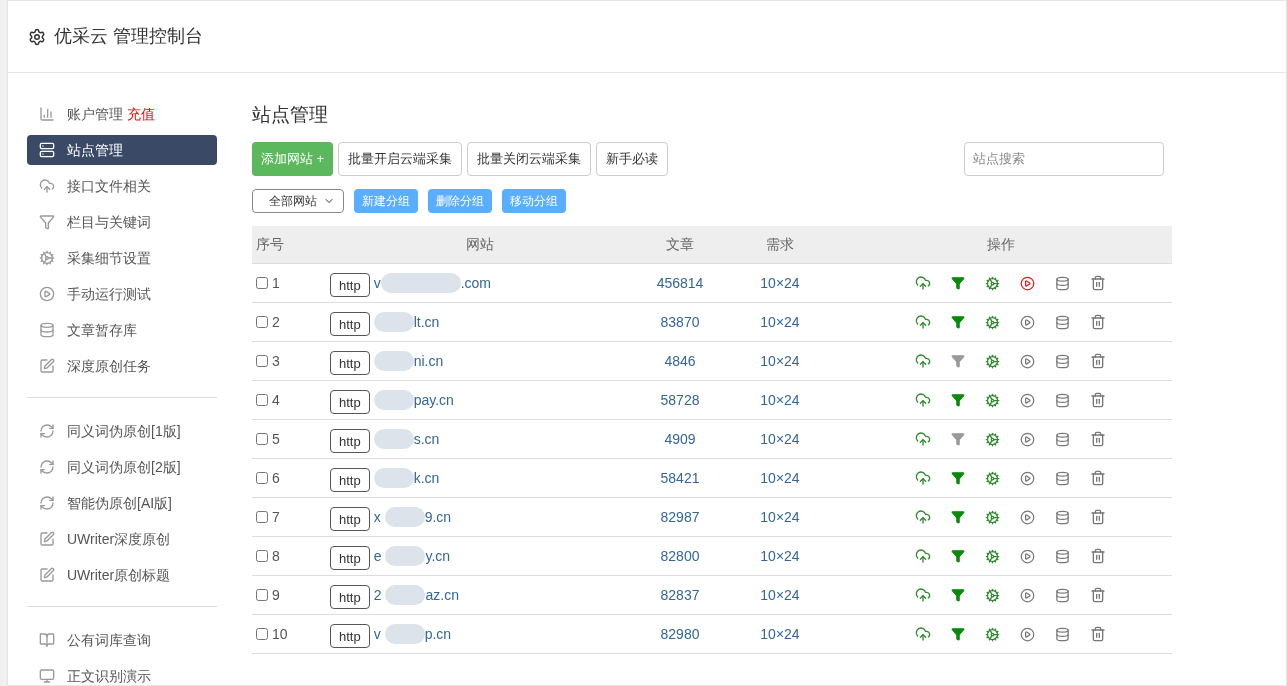 This screenshot has width=1287, height=686. What do you see at coordinates (632, 158) in the screenshot?
I see `toolbar-button: 新手必读` at bounding box center [632, 158].